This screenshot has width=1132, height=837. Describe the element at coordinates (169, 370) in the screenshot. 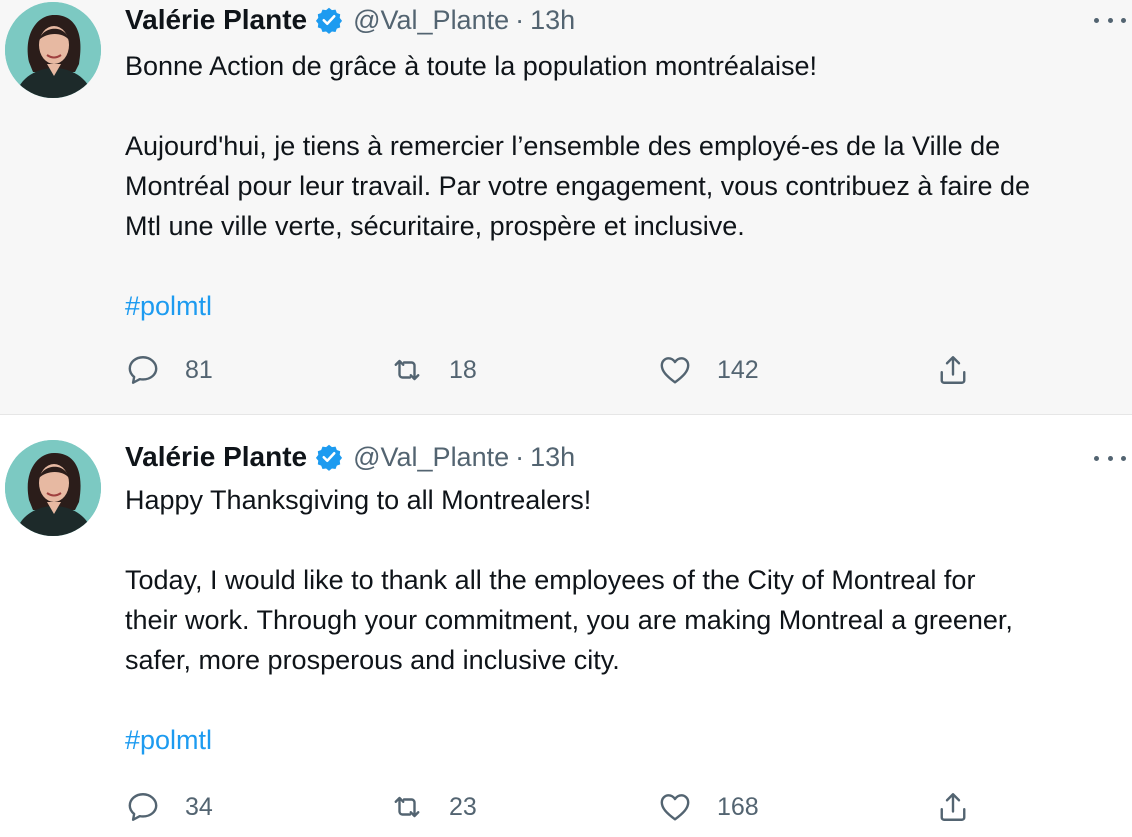

I see `reply-button: 81` at that location.